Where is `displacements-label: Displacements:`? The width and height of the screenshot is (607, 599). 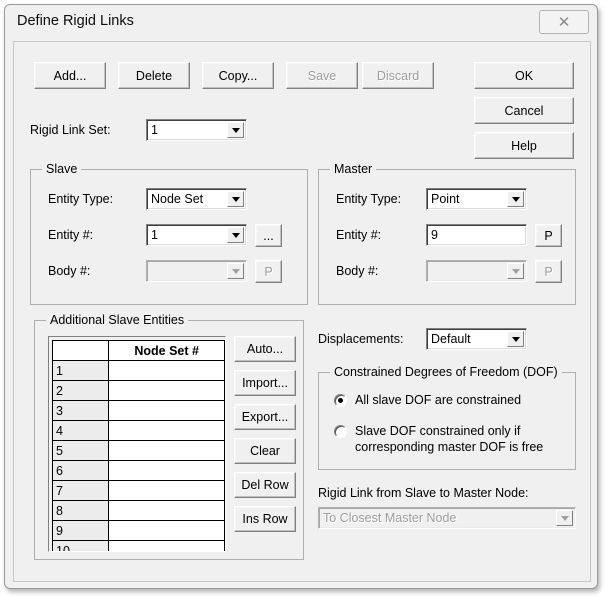
displacements-label: Displacements: is located at coordinates (361, 339).